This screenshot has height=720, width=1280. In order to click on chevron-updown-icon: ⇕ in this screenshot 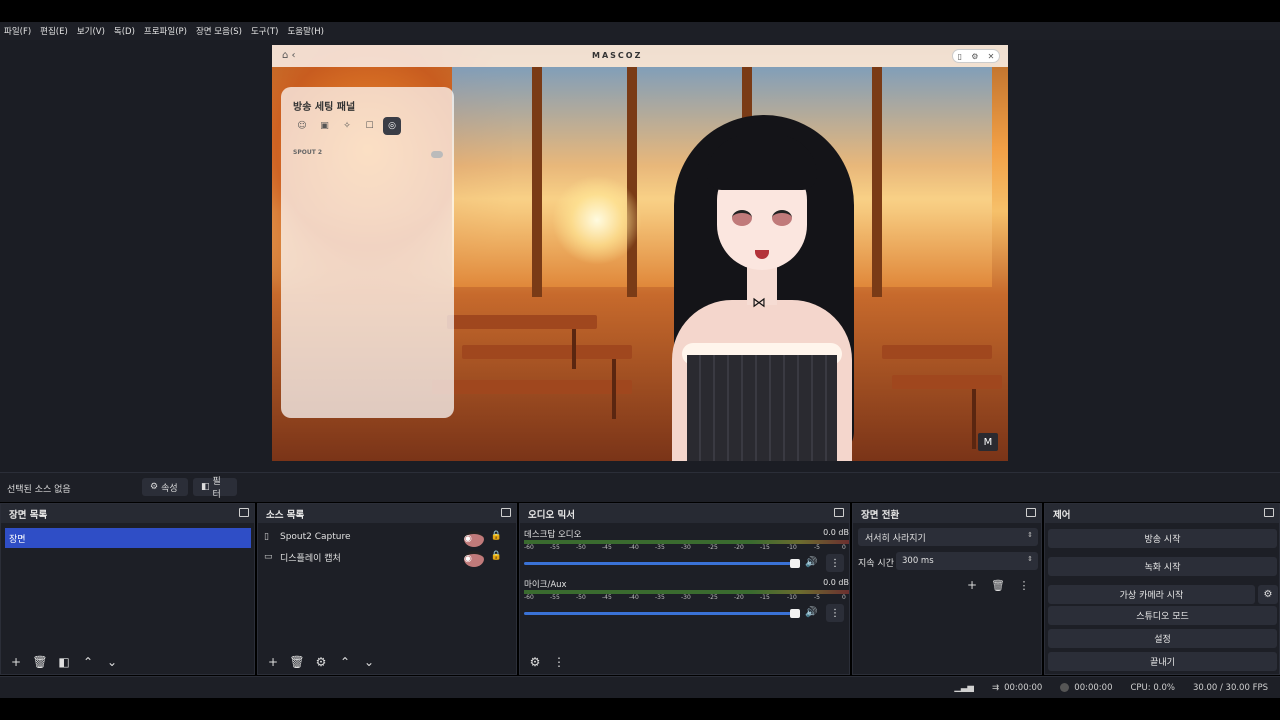, I will do `click(1030, 535)`.